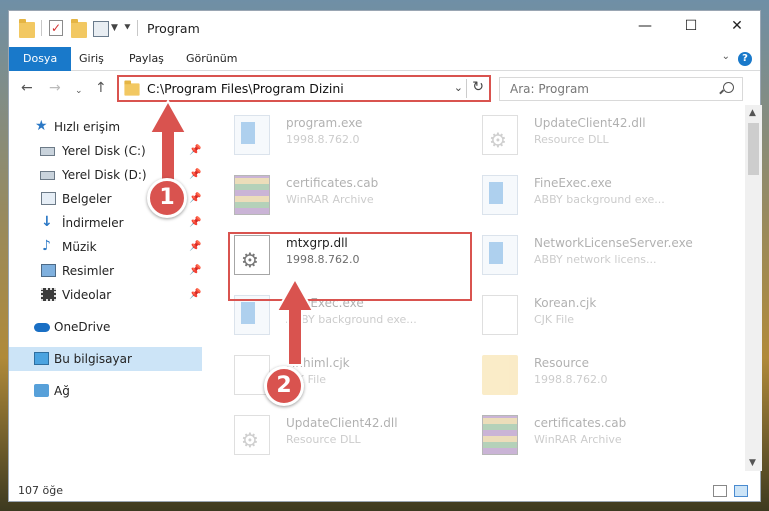 Image resolution: width=769 pixels, height=511 pixels. What do you see at coordinates (284, 386) in the screenshot?
I see `callout-2: 2` at bounding box center [284, 386].